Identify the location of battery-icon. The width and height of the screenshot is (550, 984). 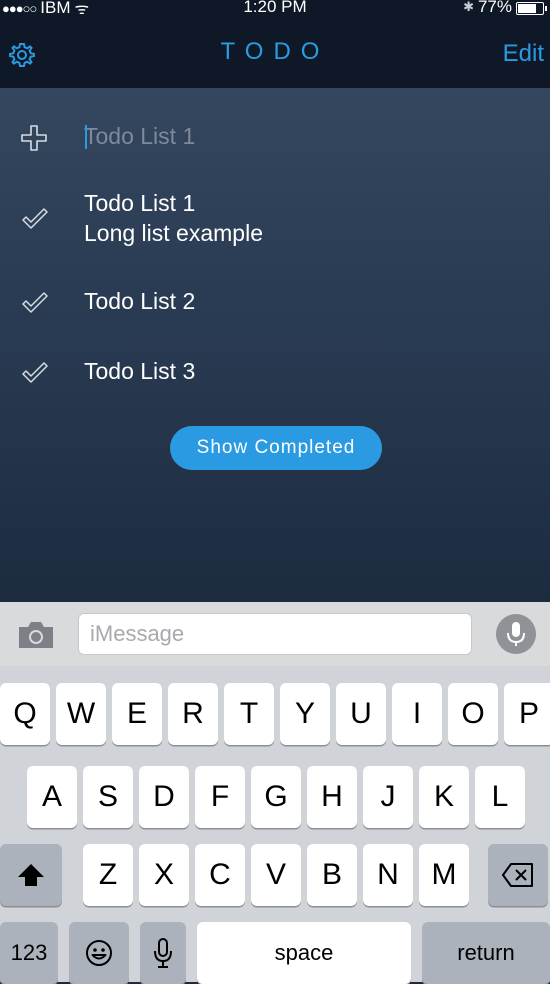
(531, 8).